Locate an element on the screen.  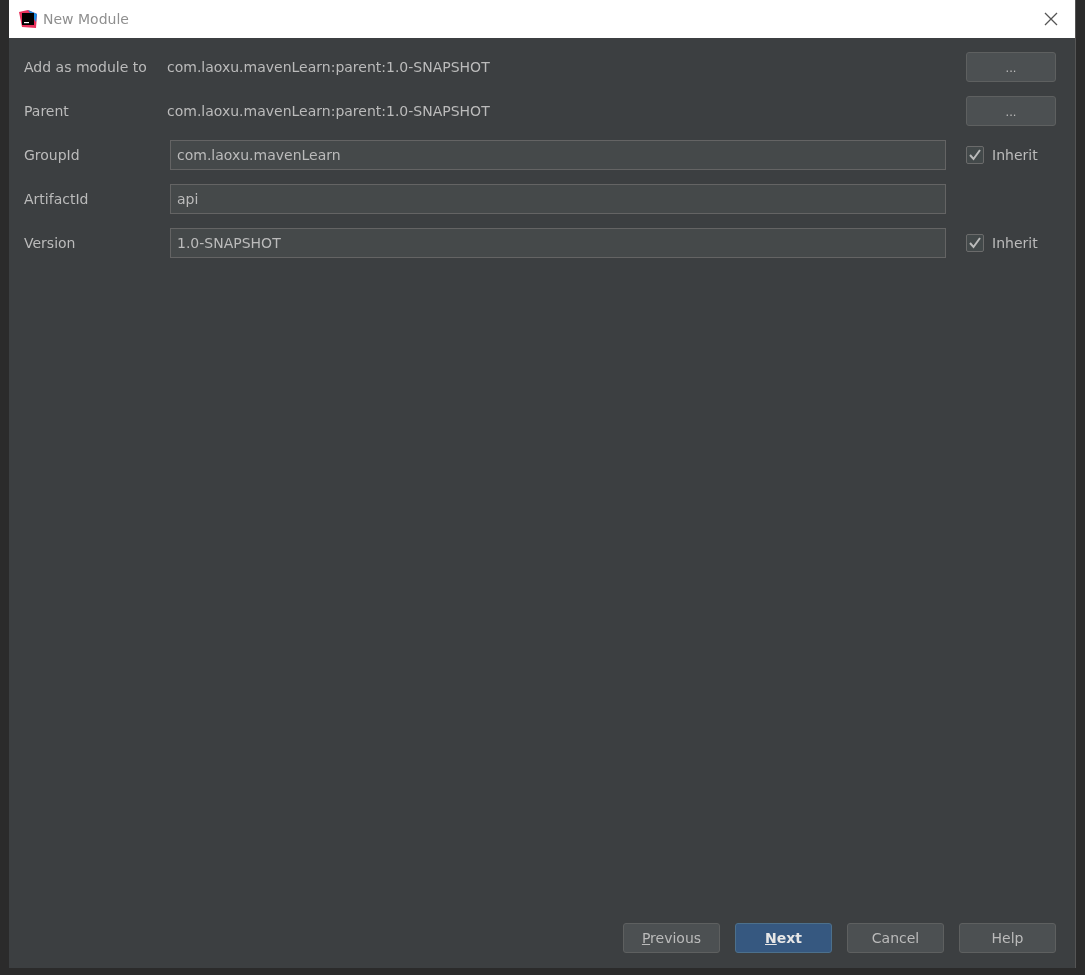
field-label: Version is located at coordinates (50, 243).